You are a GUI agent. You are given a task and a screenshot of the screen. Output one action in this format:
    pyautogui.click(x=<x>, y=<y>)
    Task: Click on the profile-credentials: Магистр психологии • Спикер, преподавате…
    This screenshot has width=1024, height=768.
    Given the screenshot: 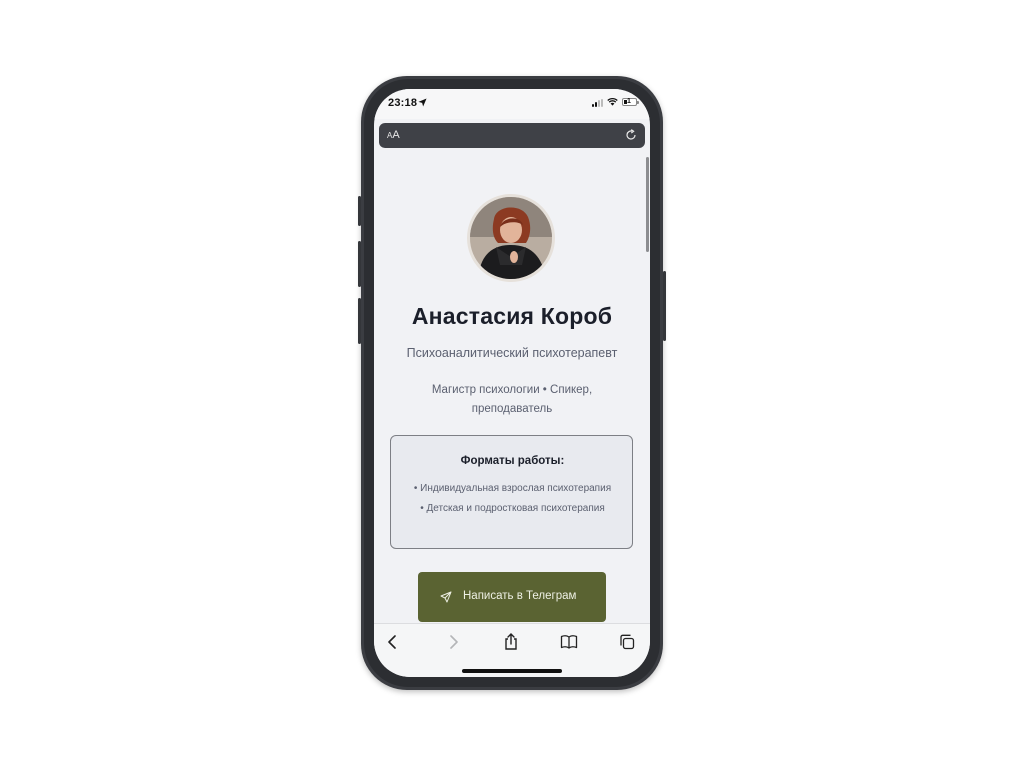 What is the action you would take?
    pyautogui.click(x=512, y=399)
    